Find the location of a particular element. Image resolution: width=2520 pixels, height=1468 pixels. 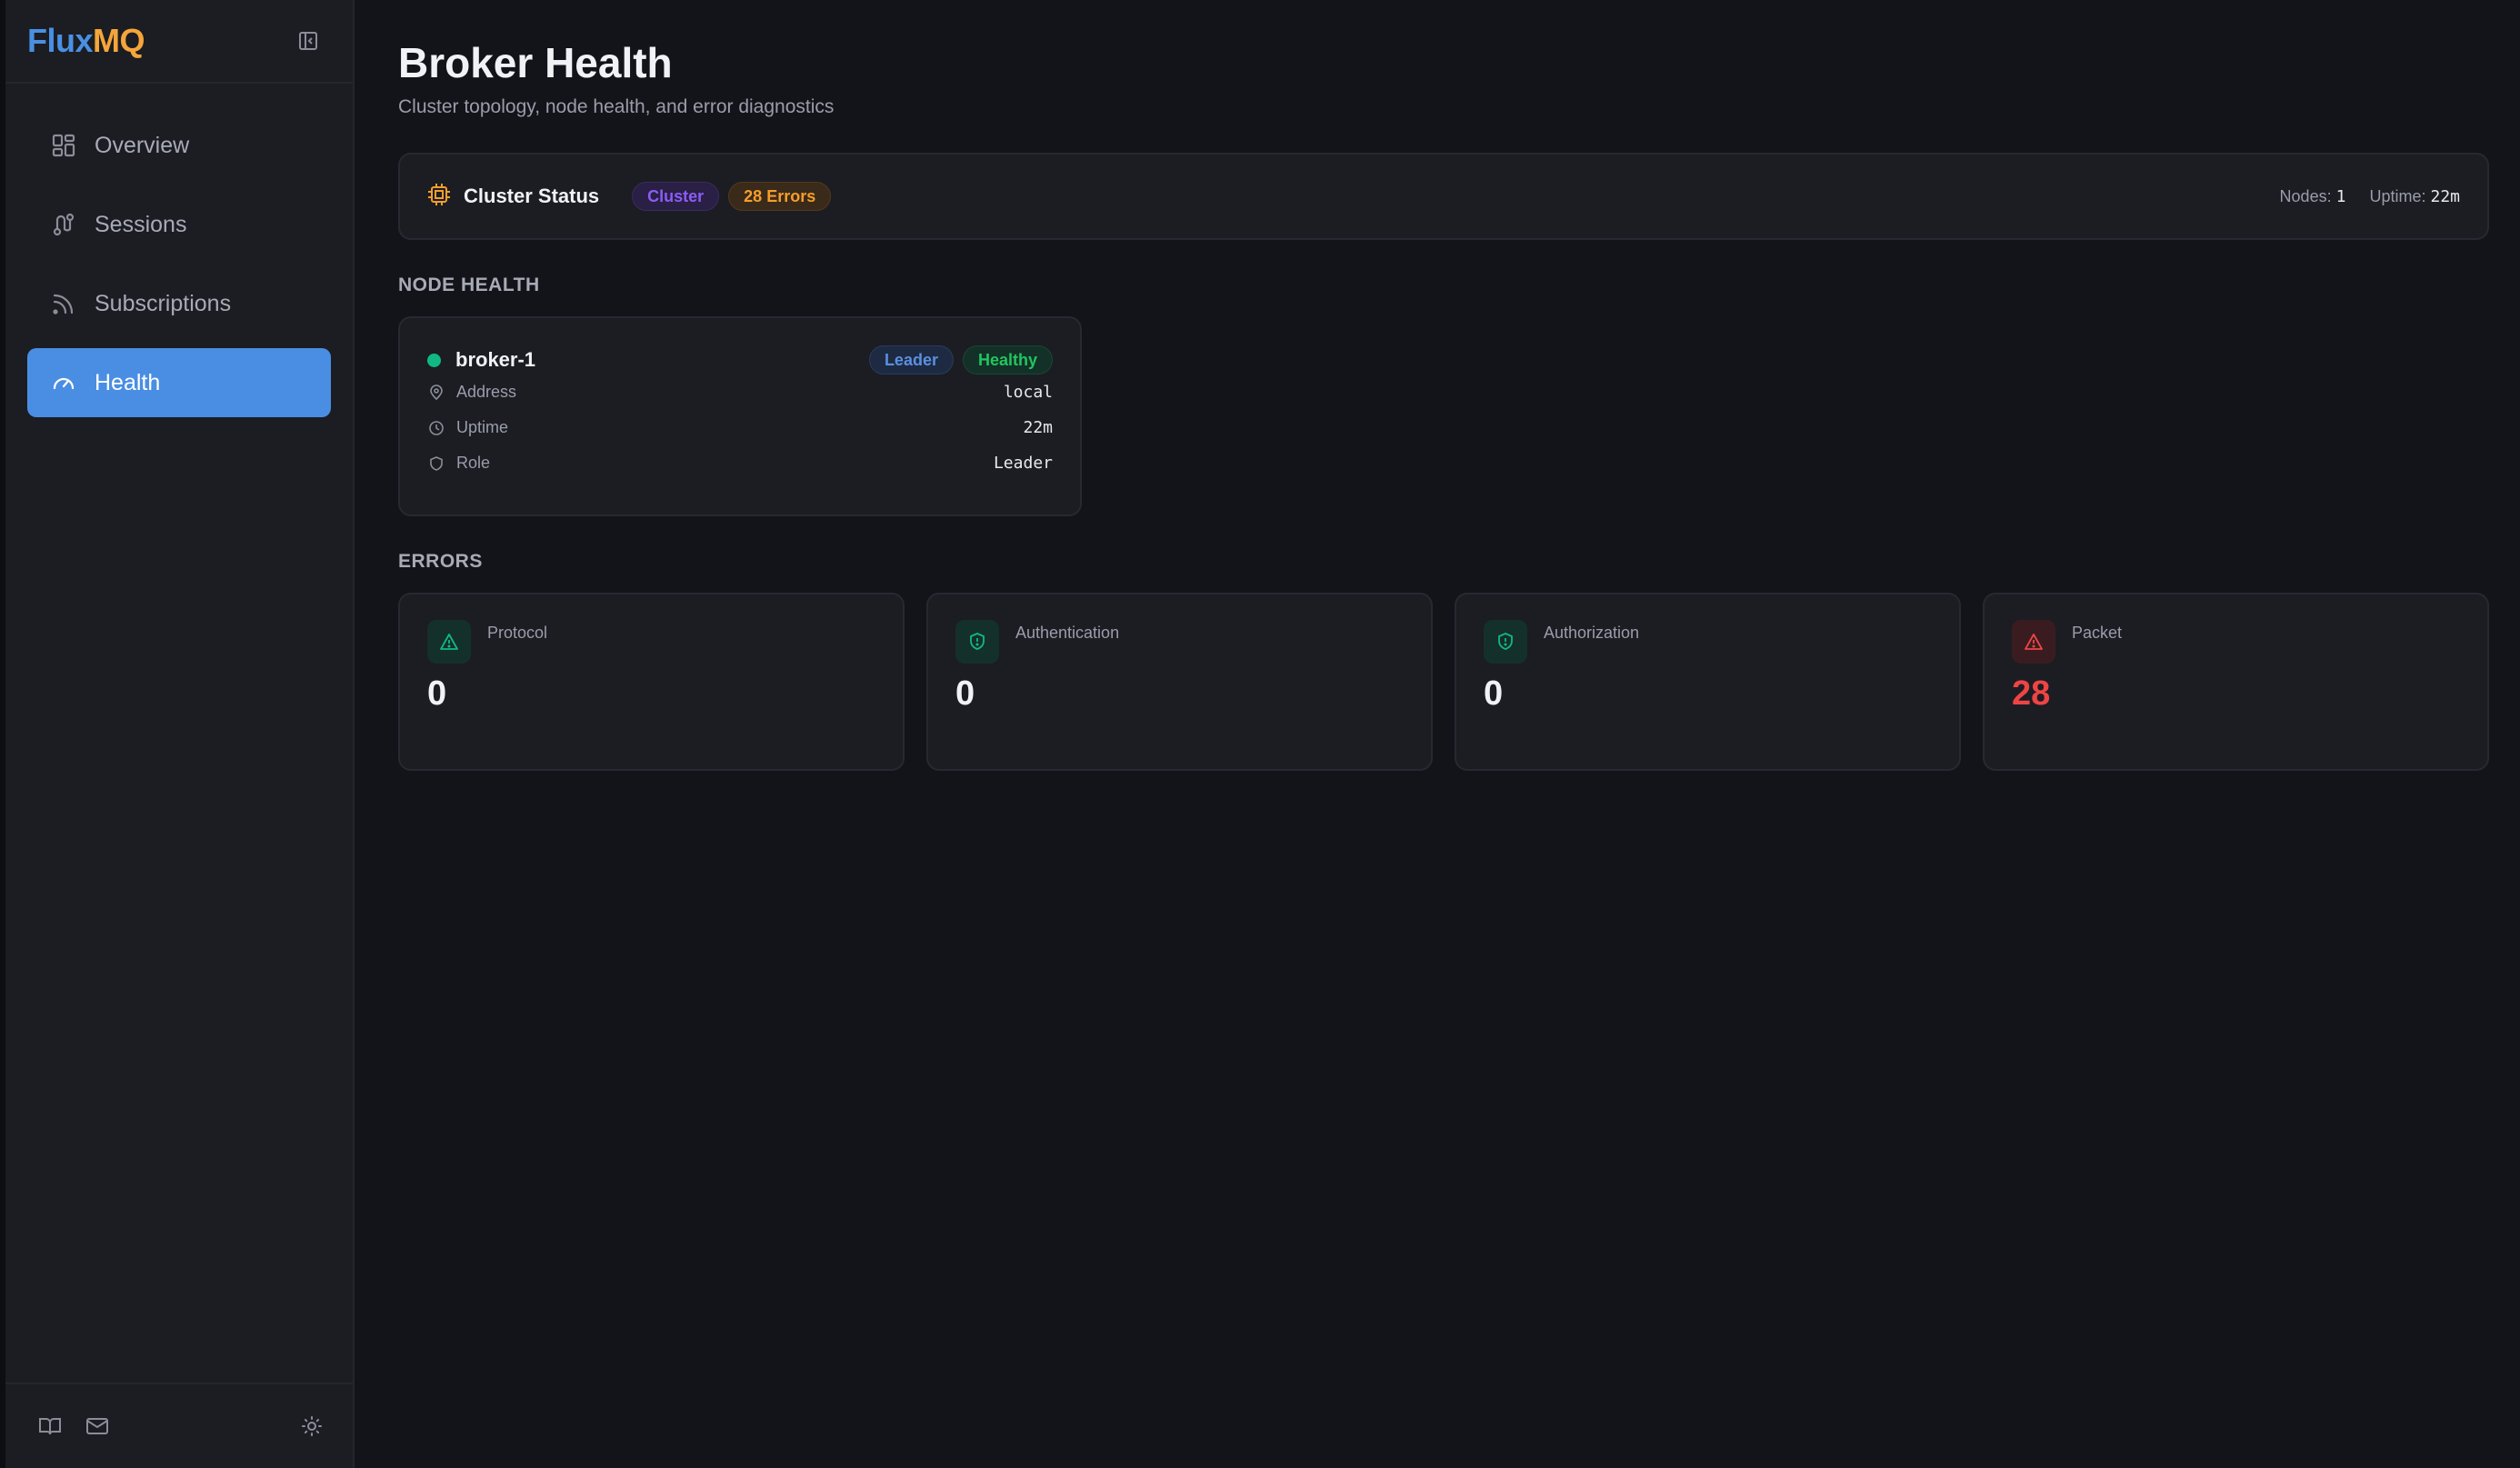

nodes-stat: Nodes: 1 is located at coordinates (2313, 196).